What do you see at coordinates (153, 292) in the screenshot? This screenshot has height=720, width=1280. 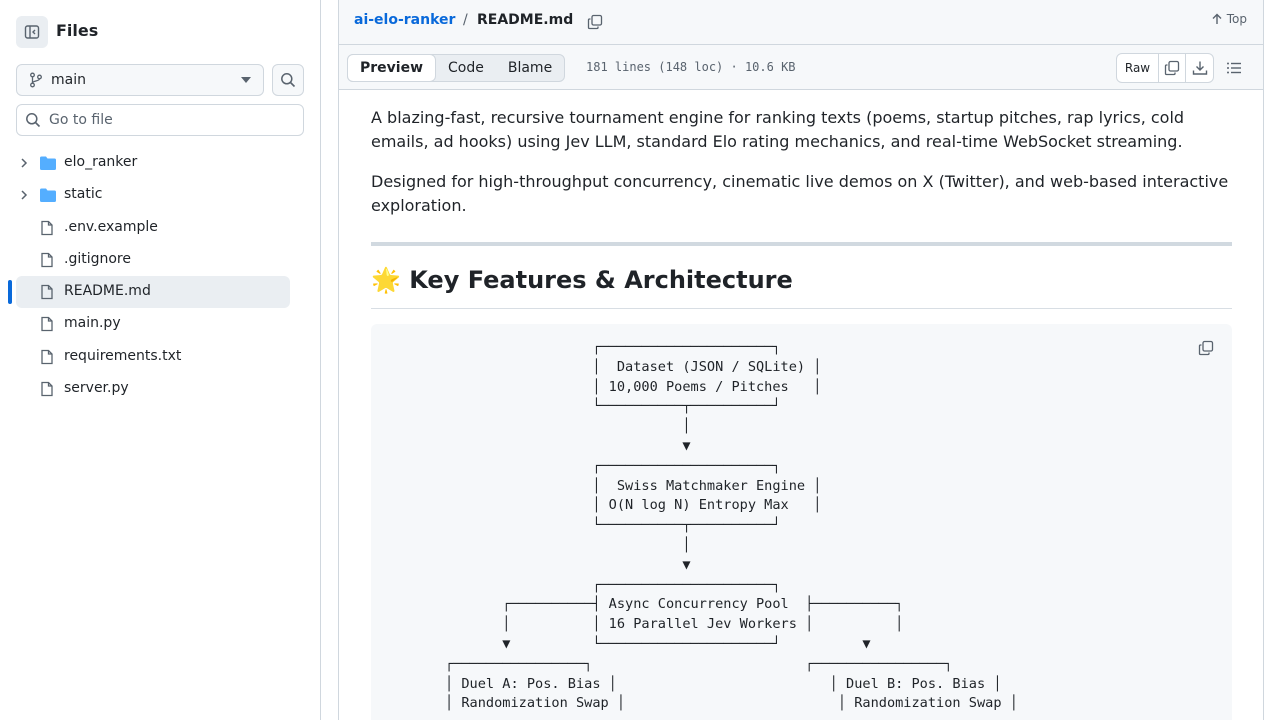 I see `tree-item-readme: README.md` at bounding box center [153, 292].